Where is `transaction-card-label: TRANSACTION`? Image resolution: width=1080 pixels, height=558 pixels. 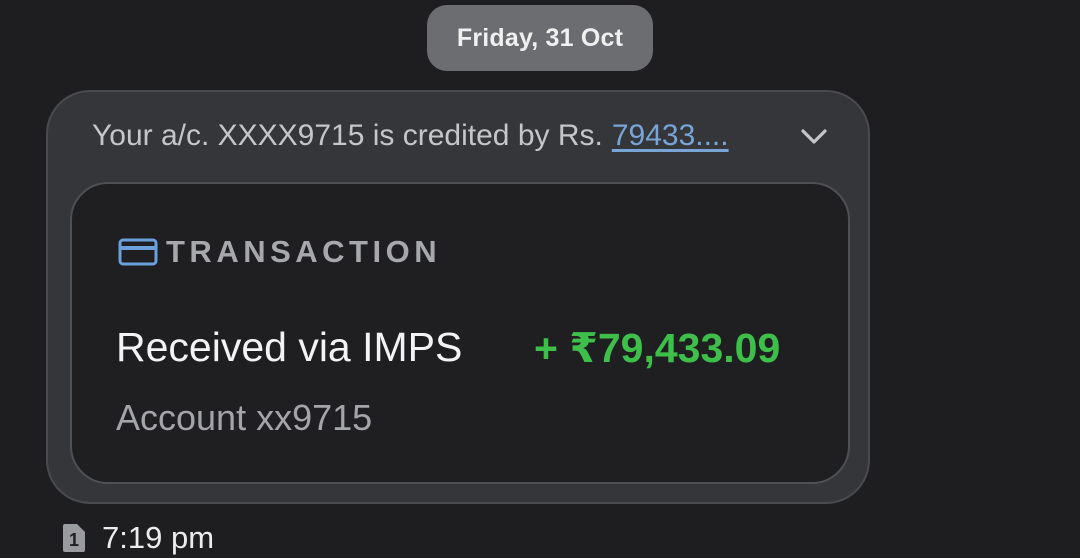
transaction-card-label: TRANSACTION is located at coordinates (304, 251).